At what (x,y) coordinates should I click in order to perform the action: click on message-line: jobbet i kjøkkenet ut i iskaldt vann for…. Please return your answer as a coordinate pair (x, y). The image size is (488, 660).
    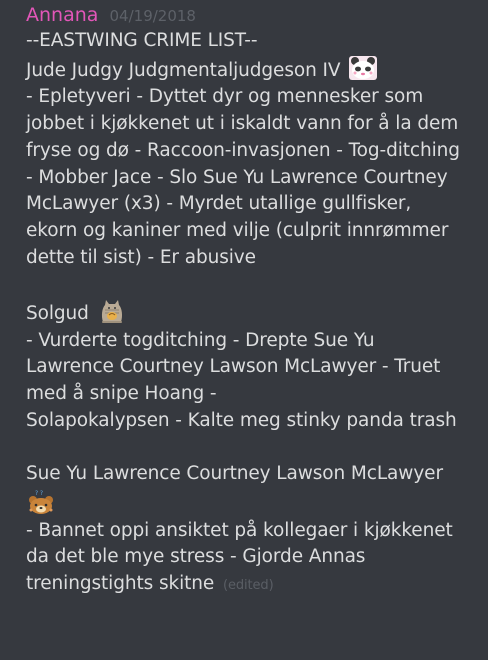
    Looking at the image, I should click on (242, 124).